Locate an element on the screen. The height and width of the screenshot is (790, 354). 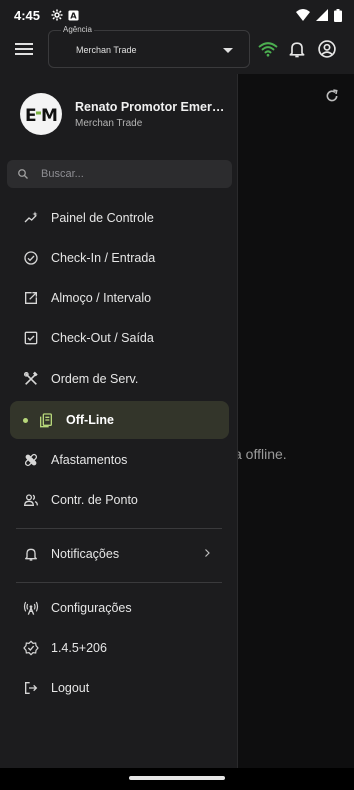
nav-item-label: Configurações is located at coordinates (91, 608).